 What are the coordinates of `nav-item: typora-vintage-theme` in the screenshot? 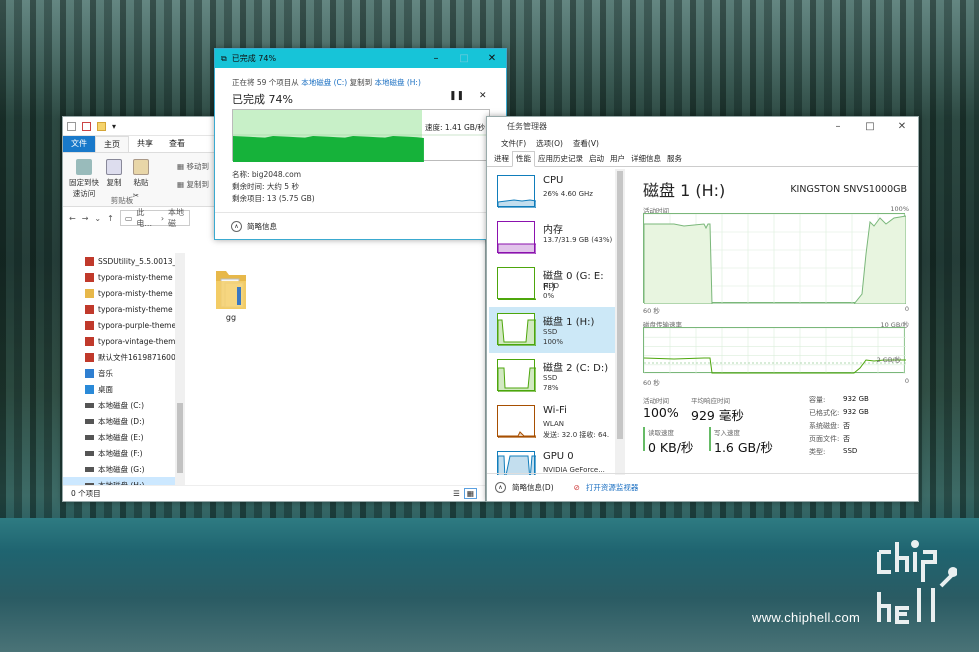 It's located at (123, 341).